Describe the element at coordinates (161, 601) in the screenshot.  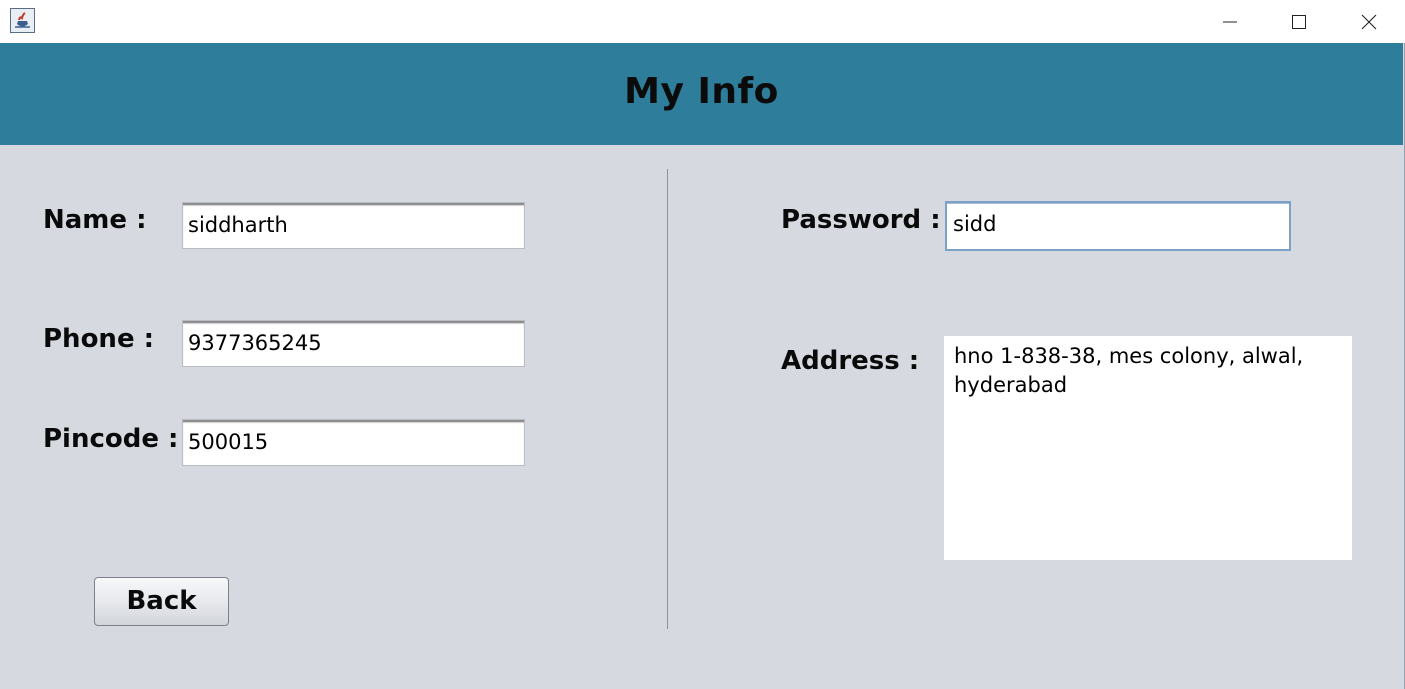
I see `back-button: Back` at that location.